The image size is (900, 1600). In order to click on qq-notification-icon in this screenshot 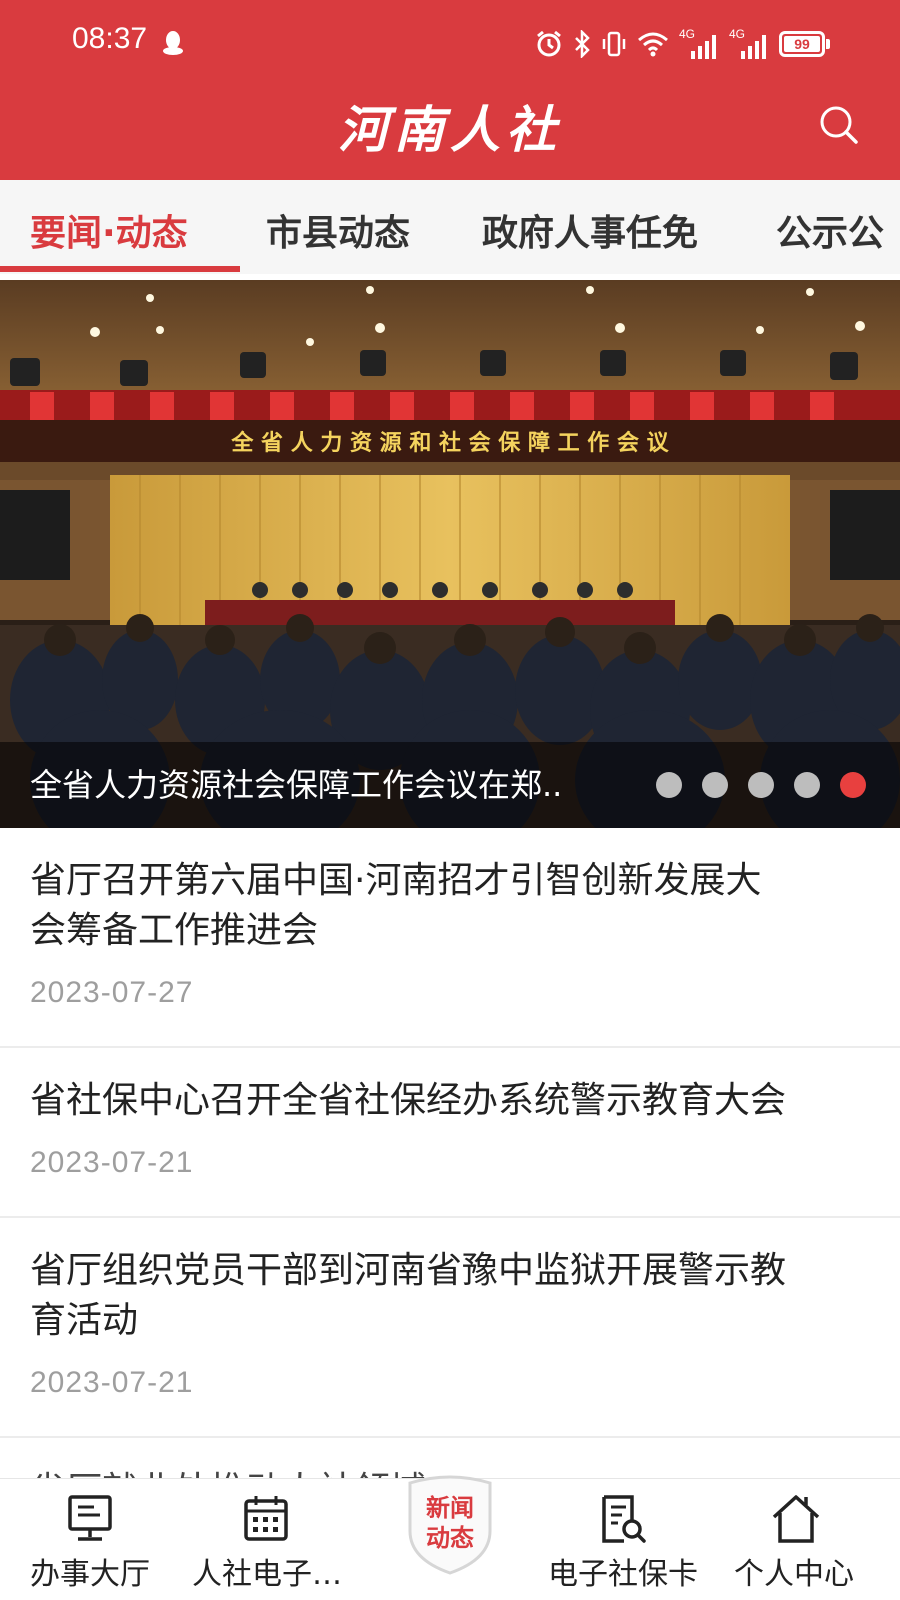, I will do `click(173, 43)`.